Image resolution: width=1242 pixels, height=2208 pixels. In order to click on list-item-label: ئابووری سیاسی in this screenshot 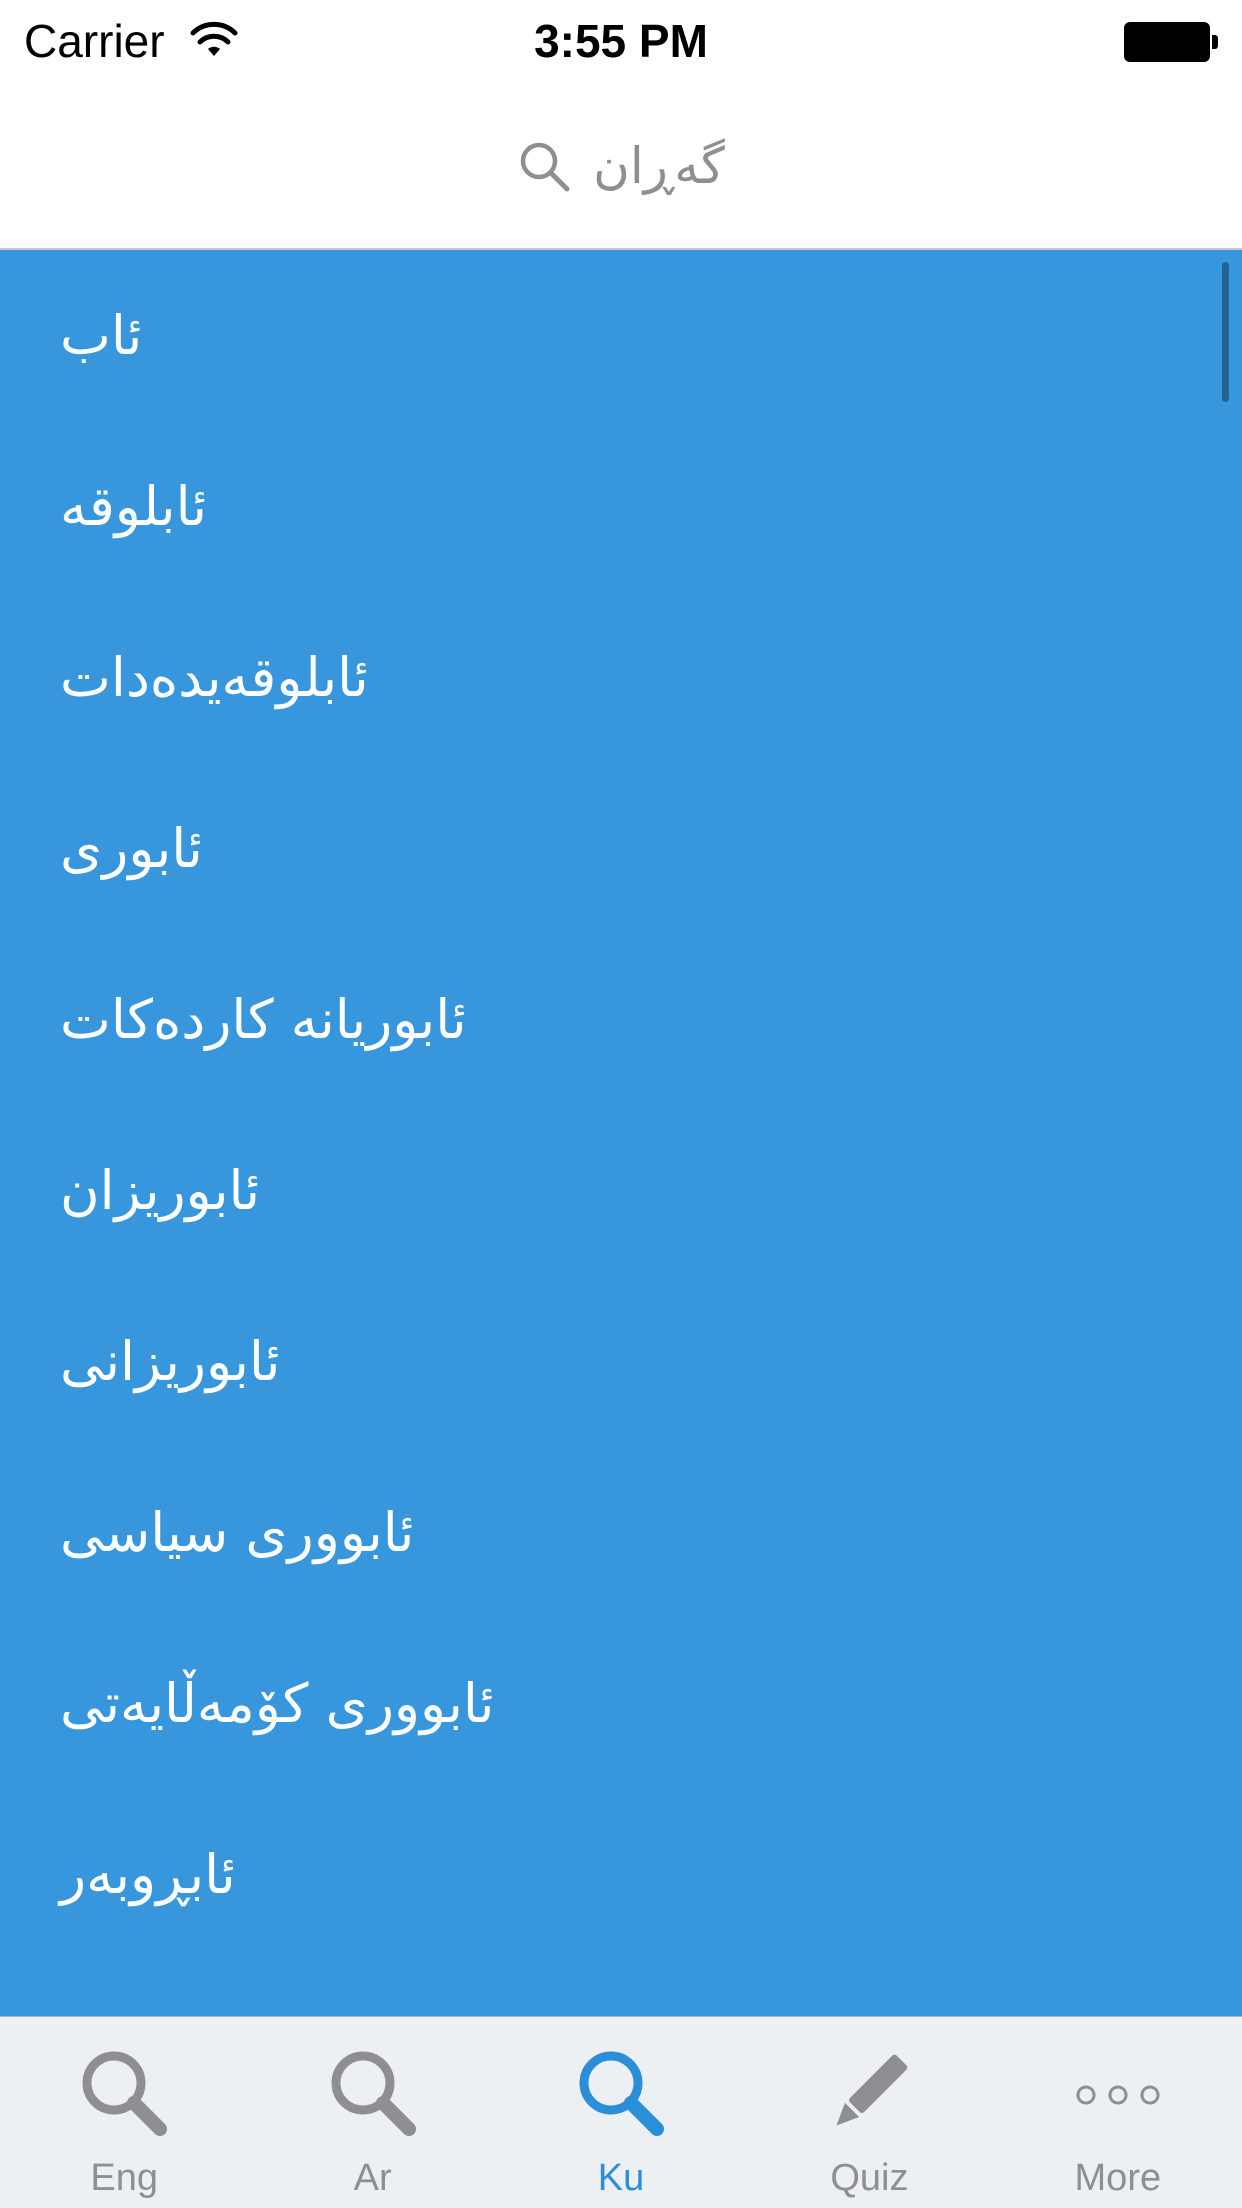, I will do `click(237, 1532)`.